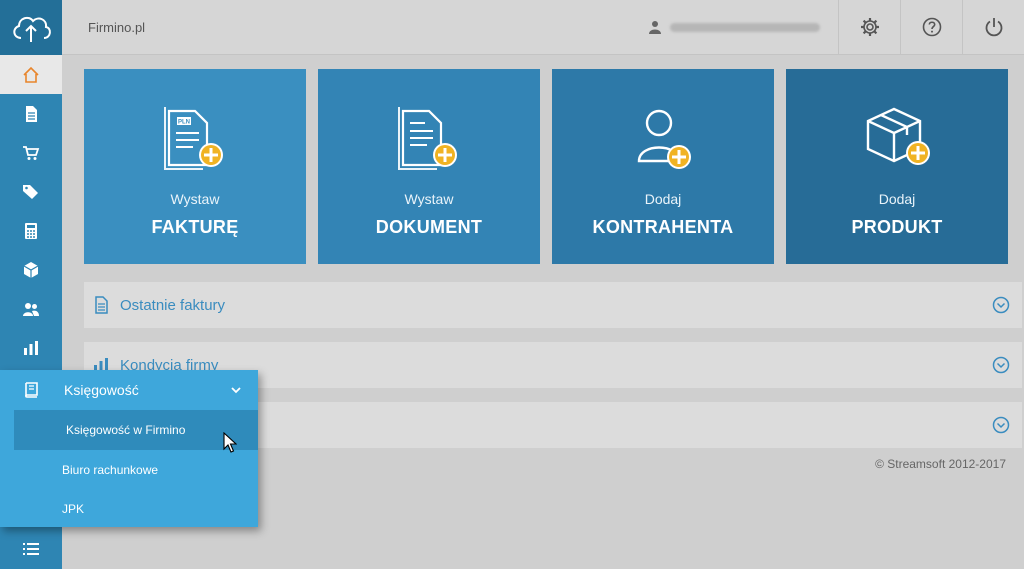  I want to click on tile-big-label: KONTRAHENTA, so click(663, 227).